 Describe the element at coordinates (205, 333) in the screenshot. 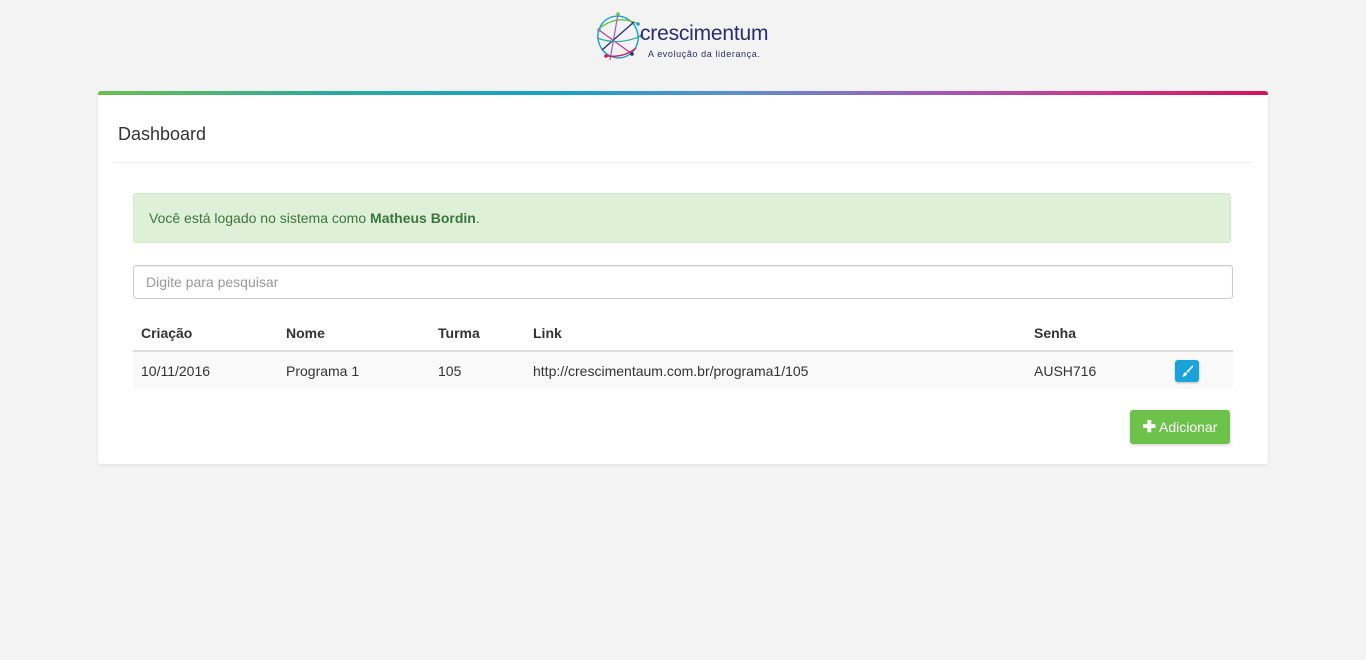

I see `column-header-criacao: Criação` at that location.